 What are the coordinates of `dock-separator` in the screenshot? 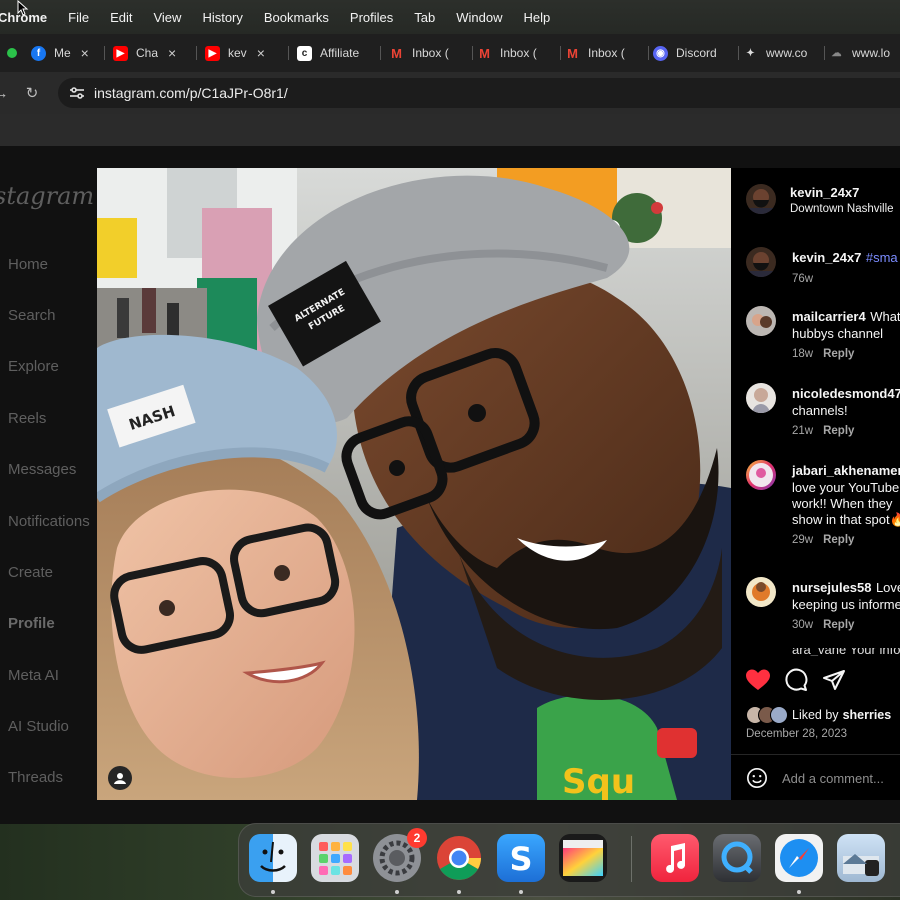 It's located at (631, 859).